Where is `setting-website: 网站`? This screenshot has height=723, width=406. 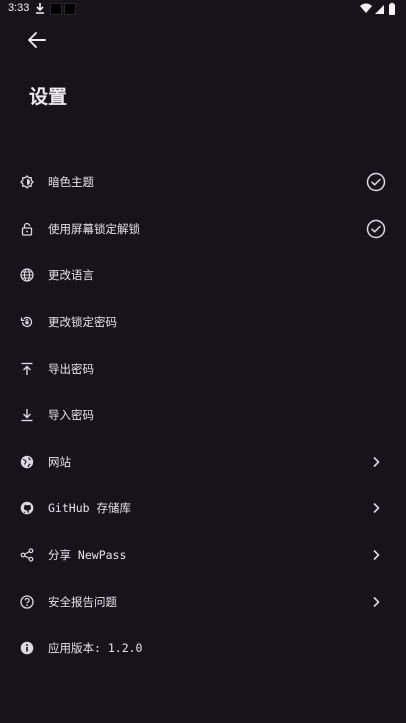
setting-website: 网站 is located at coordinates (203, 462).